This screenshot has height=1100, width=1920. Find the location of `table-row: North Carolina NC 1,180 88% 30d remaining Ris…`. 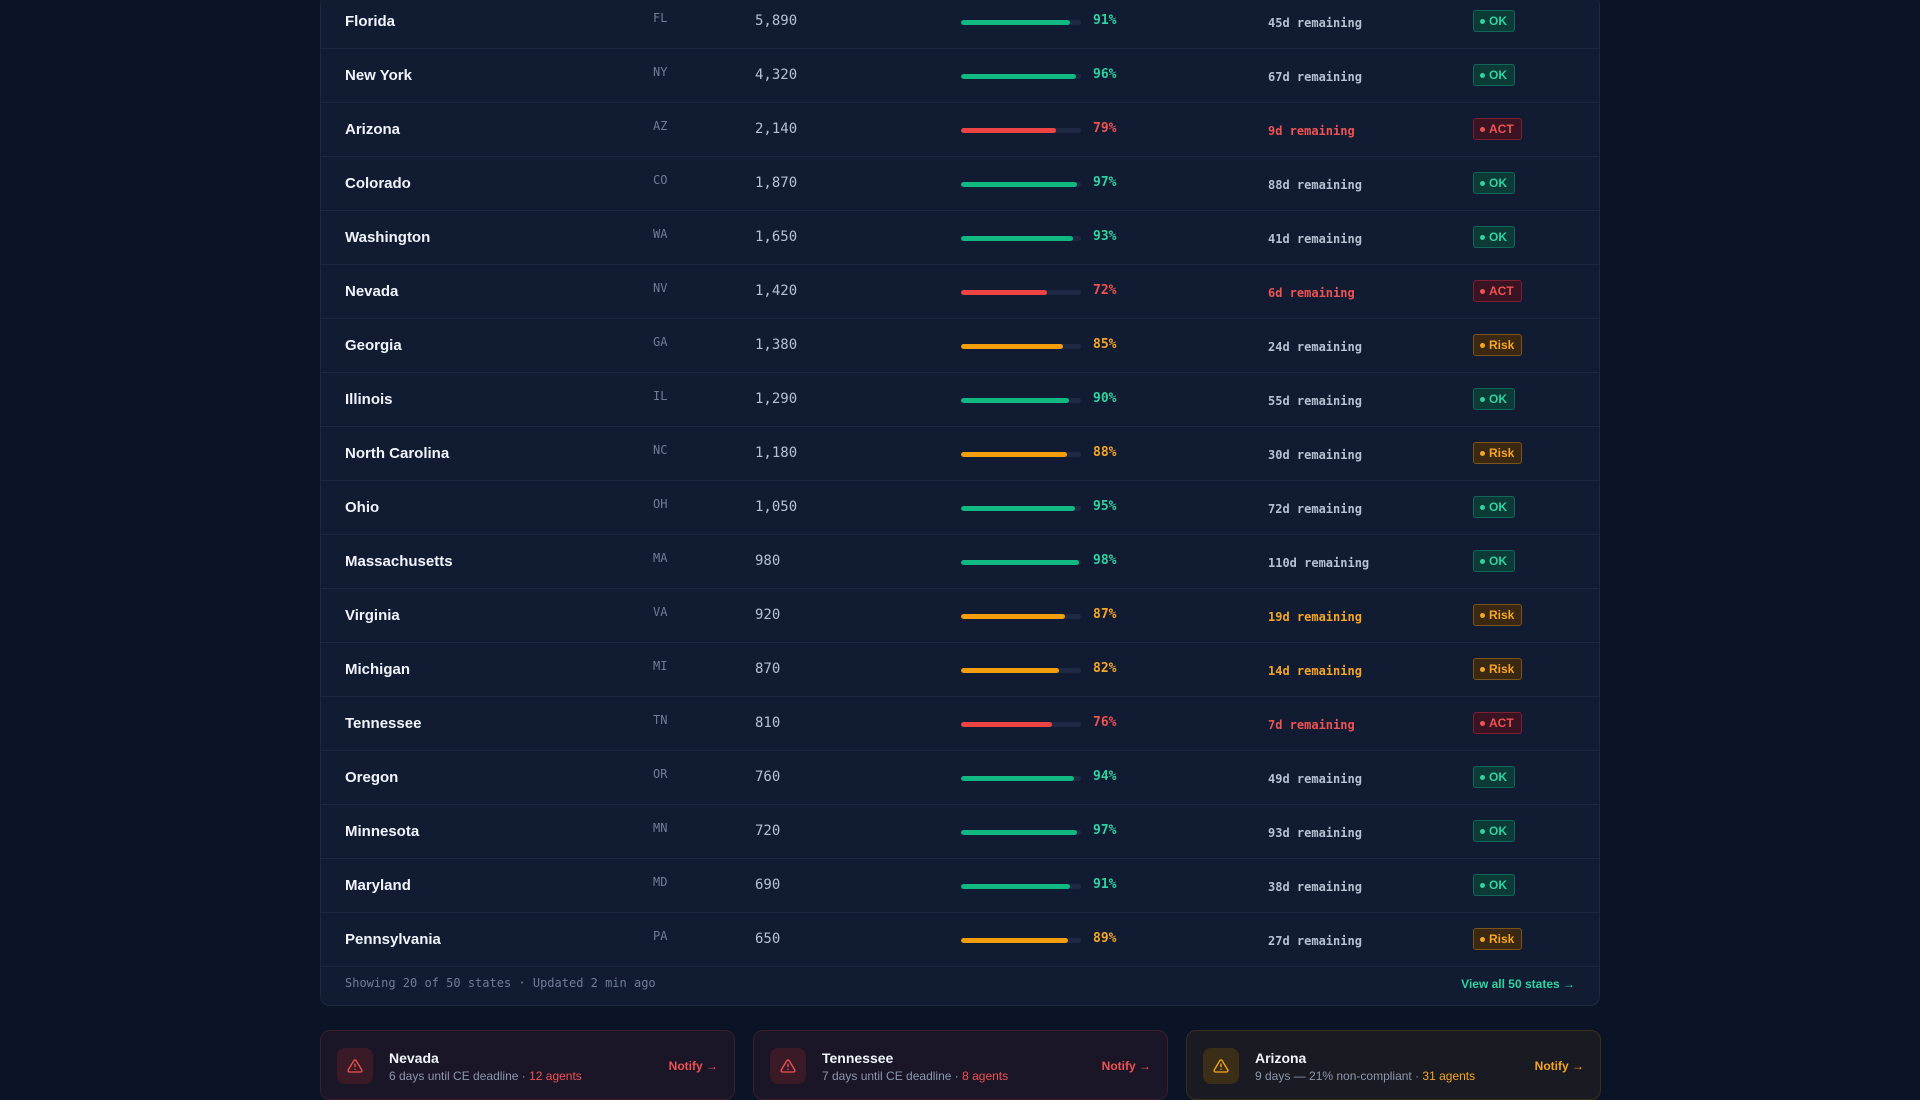

table-row: North Carolina NC 1,180 88% 30d remaining Ris… is located at coordinates (960, 454).